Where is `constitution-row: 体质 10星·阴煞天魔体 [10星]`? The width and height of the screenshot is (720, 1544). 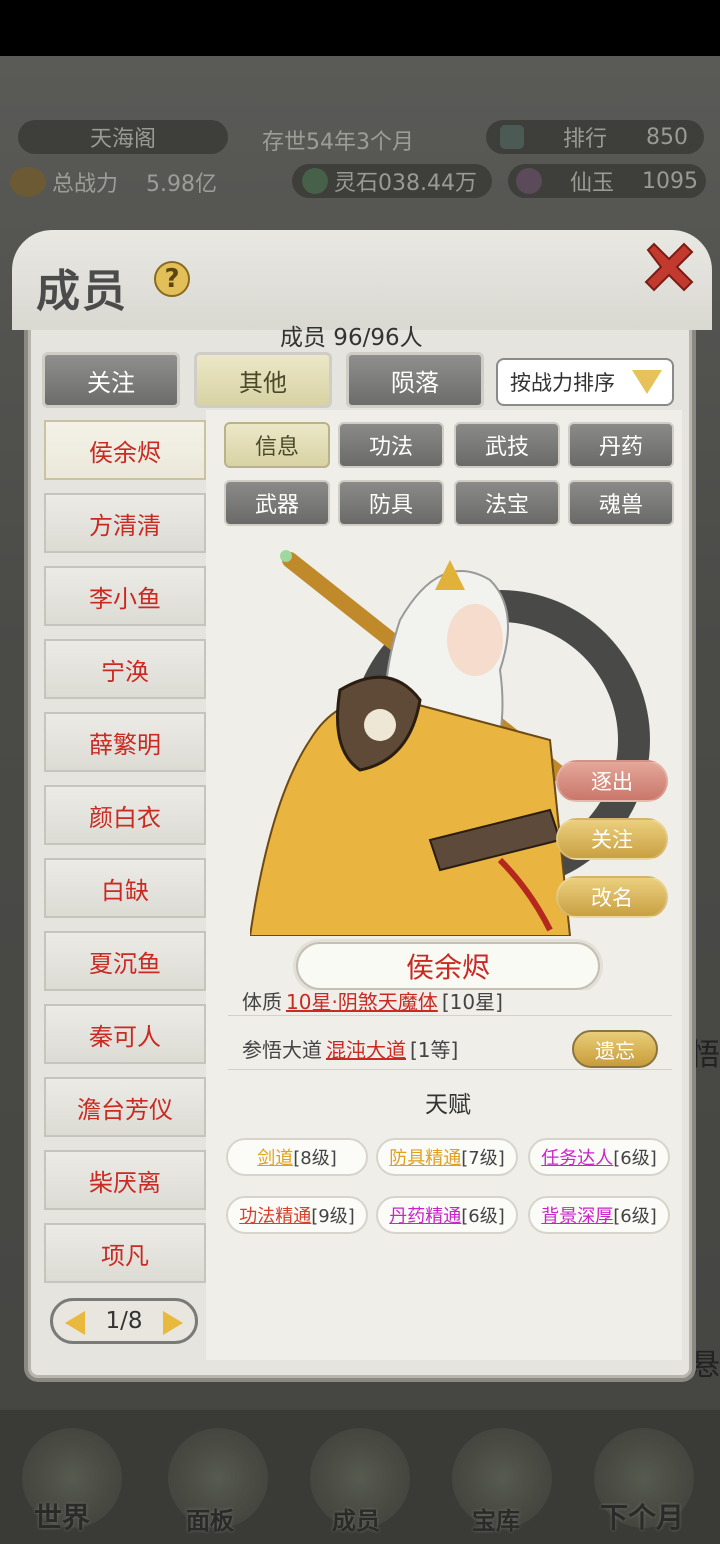 constitution-row: 体质 10星·阴煞天魔体 [10星] is located at coordinates (450, 1003).